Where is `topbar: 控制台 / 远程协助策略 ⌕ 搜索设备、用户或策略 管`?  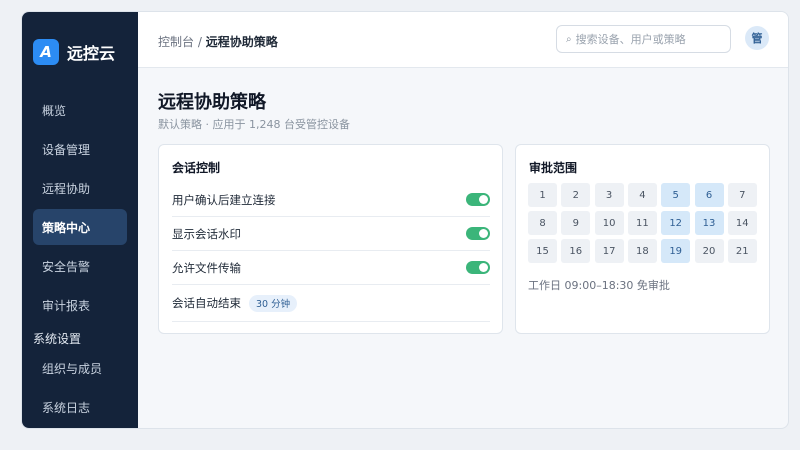 topbar: 控制台 / 远程协助策略 ⌕ 搜索设备、用户或策略 管 is located at coordinates (463, 40).